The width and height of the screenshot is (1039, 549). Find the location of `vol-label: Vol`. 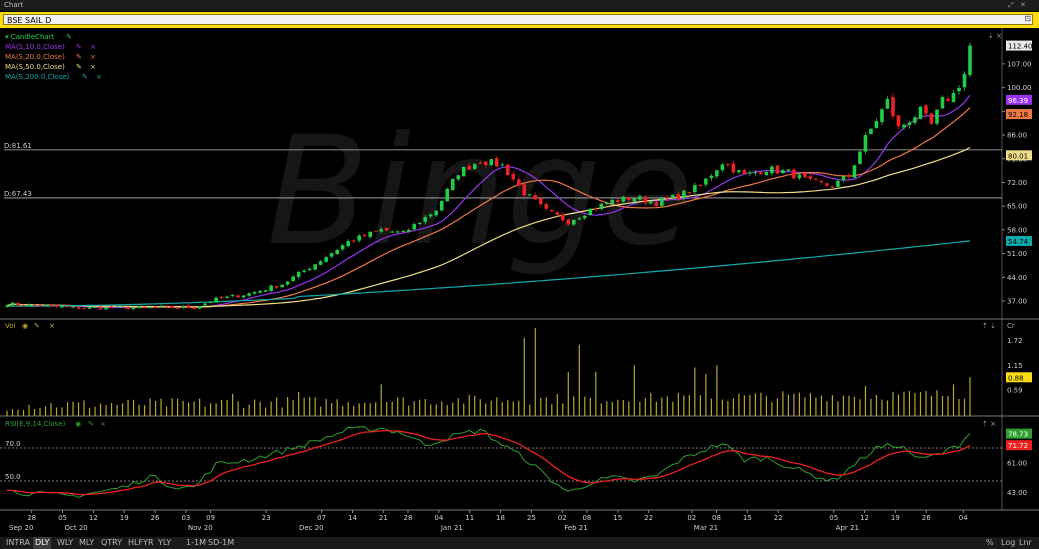

vol-label: Vol is located at coordinates (10, 326).